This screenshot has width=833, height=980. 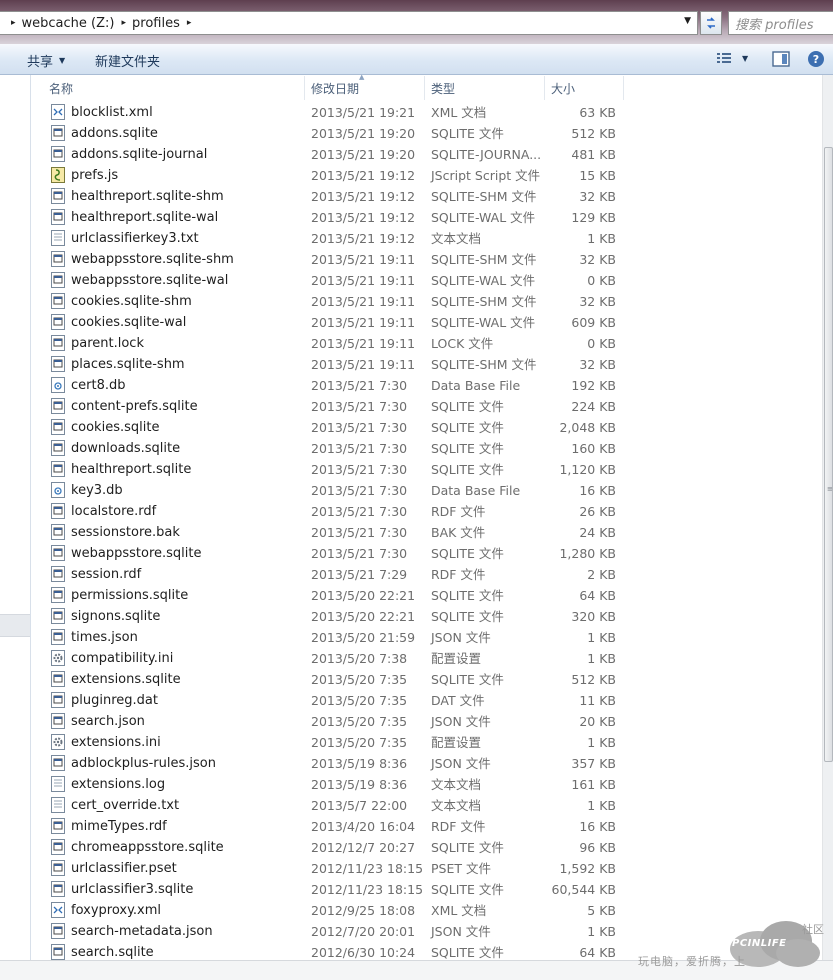 What do you see at coordinates (601, 637) in the screenshot?
I see `file-size: 1 KB` at bounding box center [601, 637].